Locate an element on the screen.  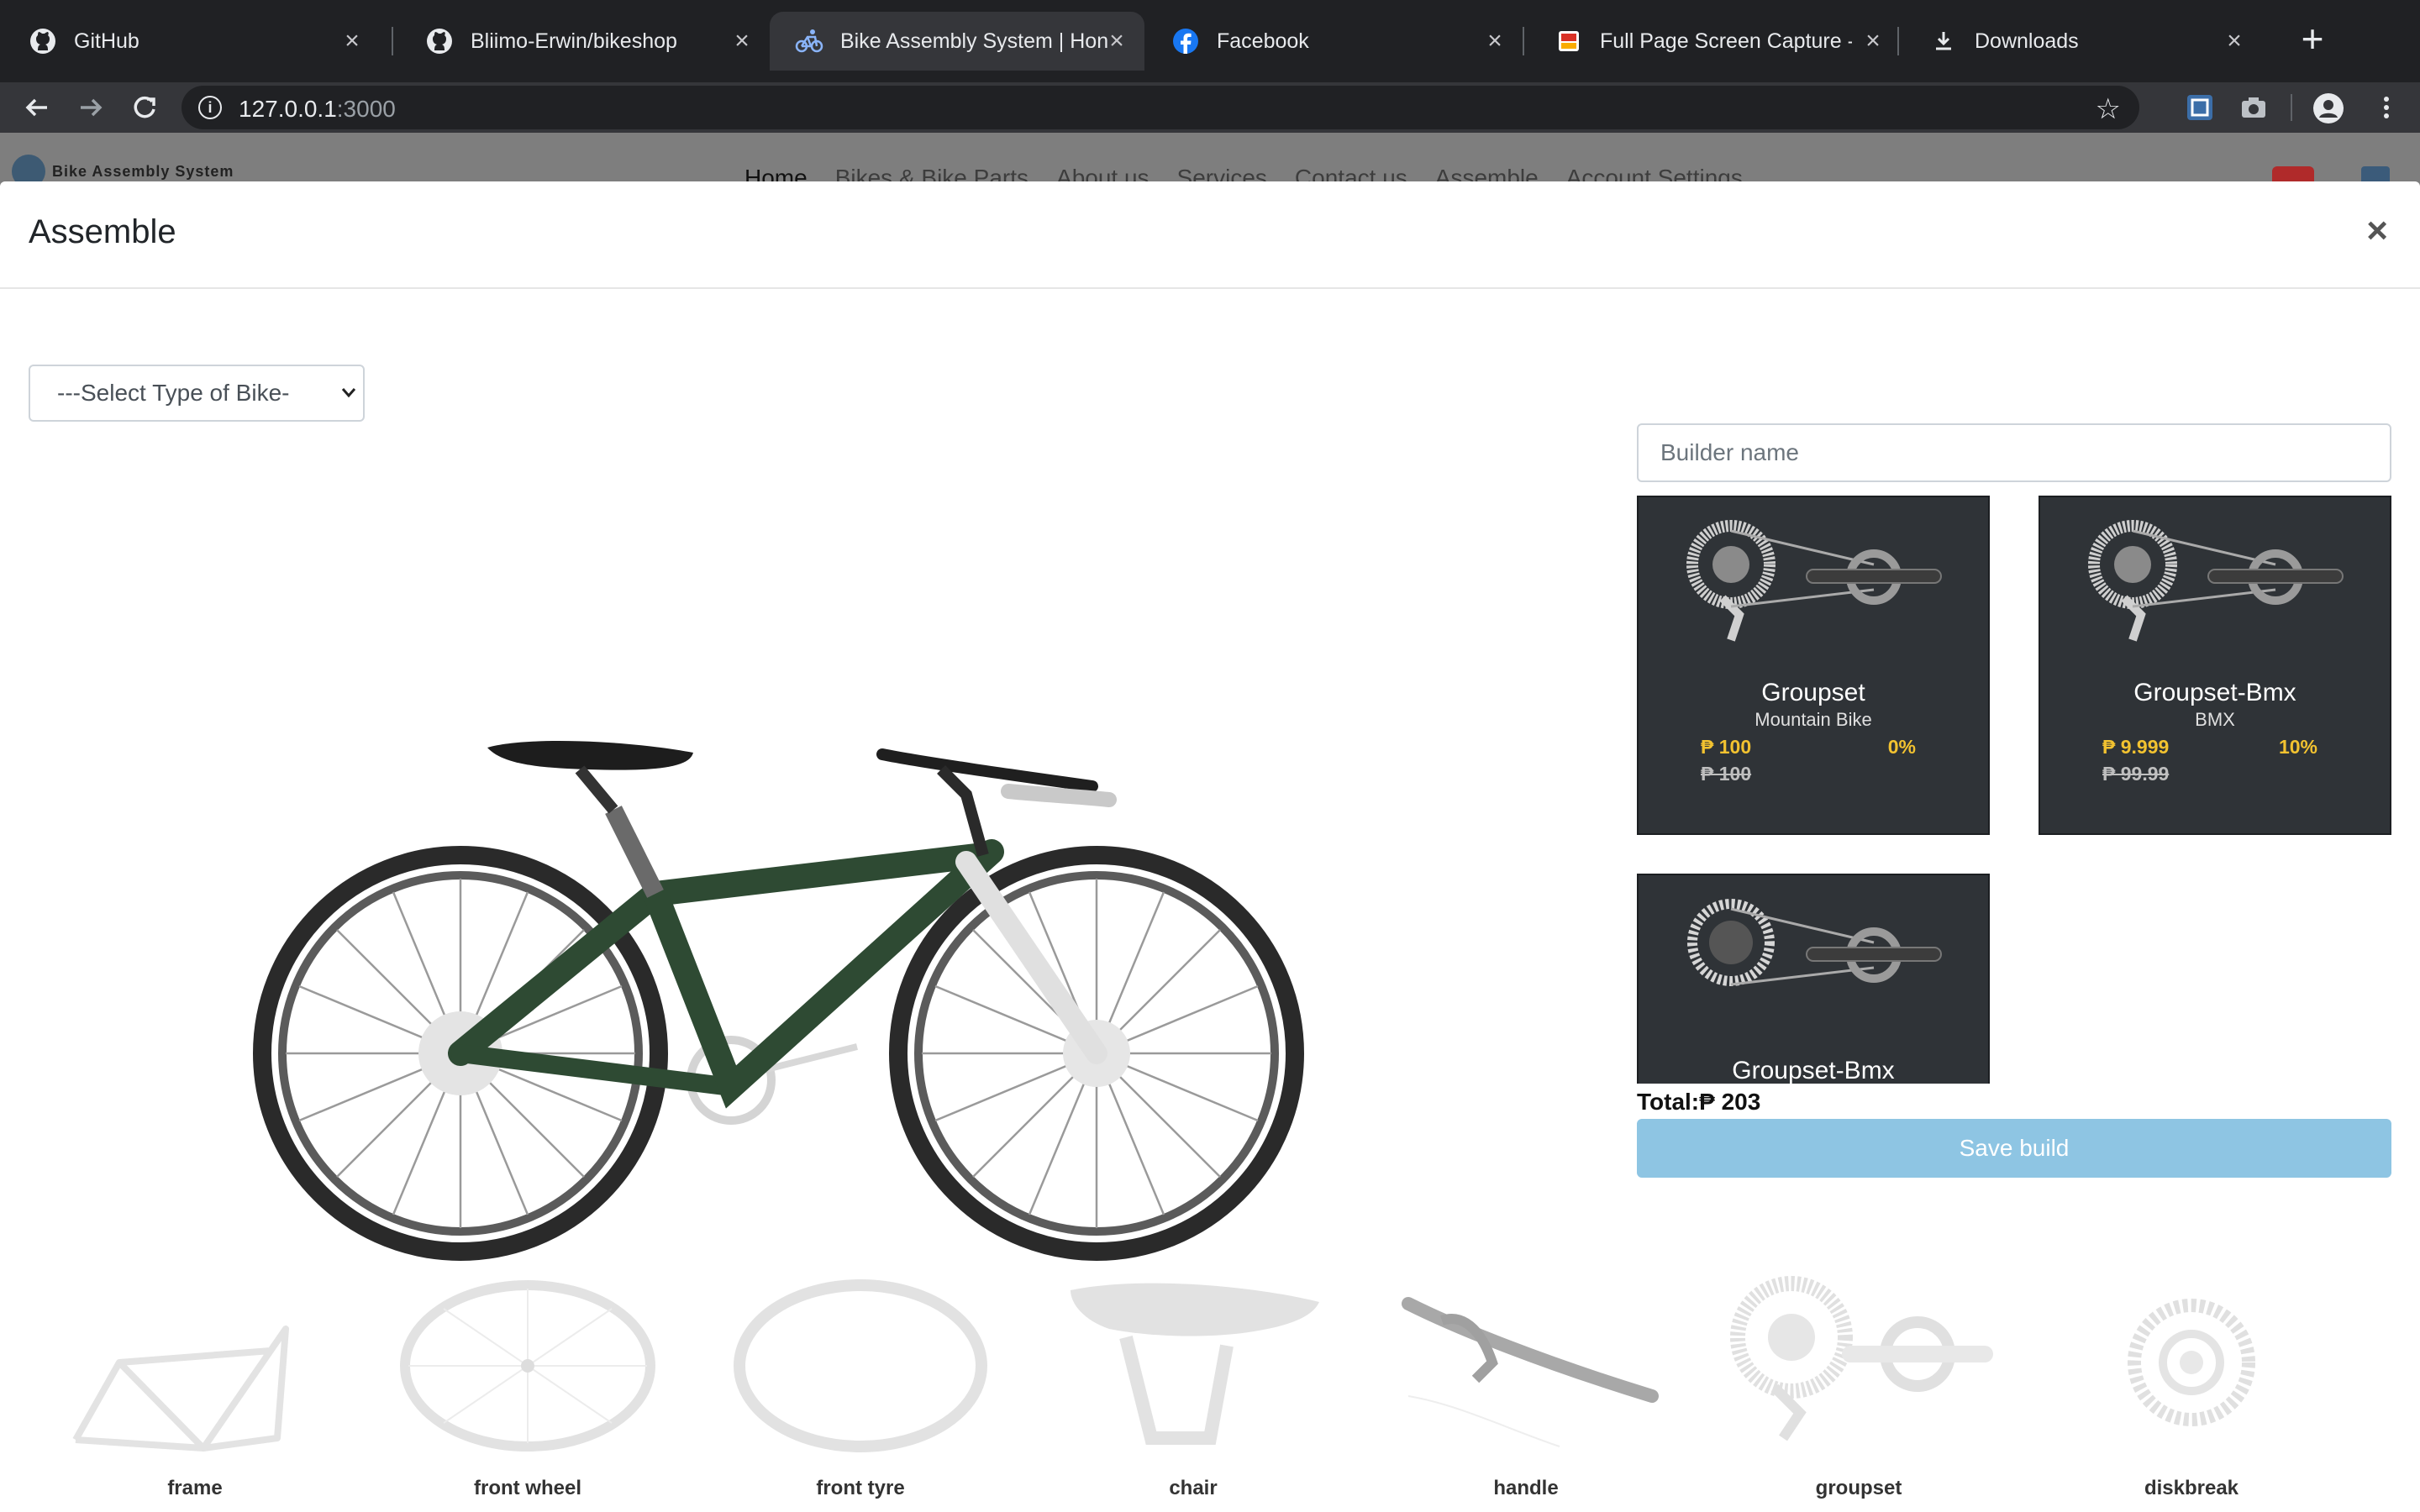
saddle-icon is located at coordinates (1195, 1364).